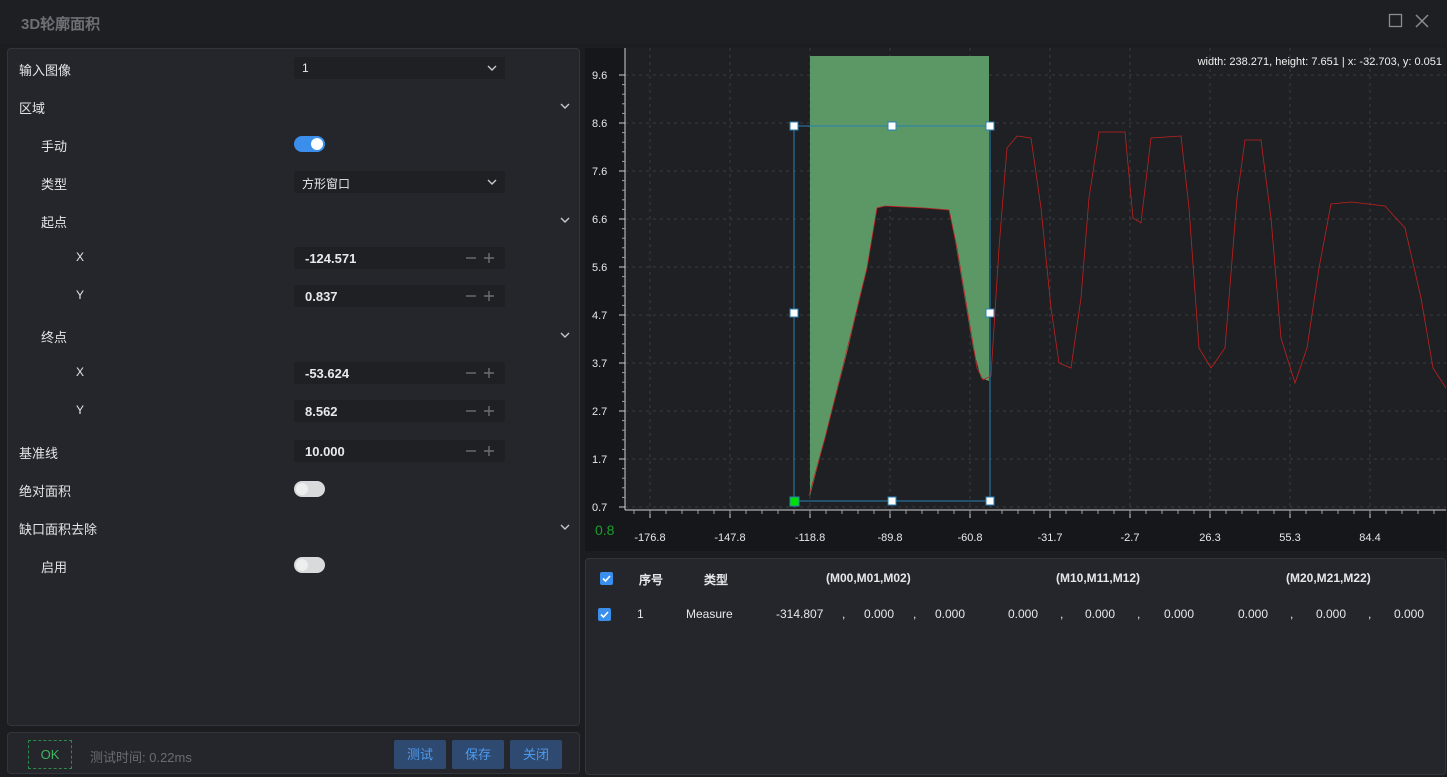 Image resolution: width=1447 pixels, height=777 pixels. I want to click on end-x-value: -53.624, so click(327, 373).